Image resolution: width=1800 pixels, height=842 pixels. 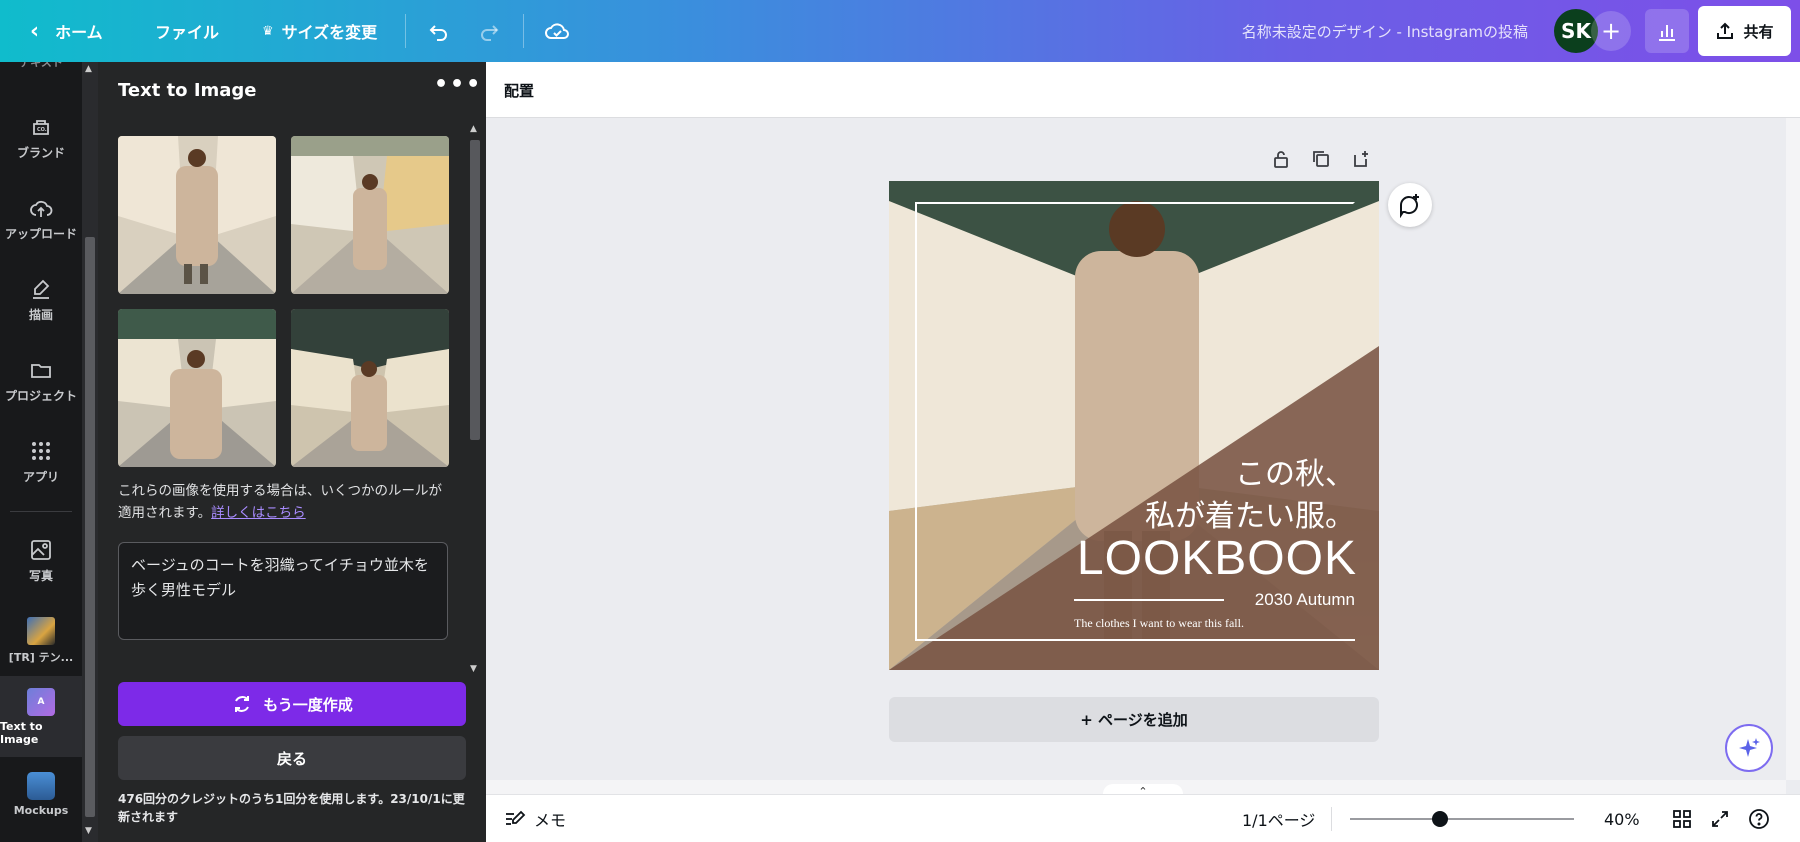 What do you see at coordinates (1143, 90) in the screenshot?
I see `context-toolbar: 配置` at bounding box center [1143, 90].